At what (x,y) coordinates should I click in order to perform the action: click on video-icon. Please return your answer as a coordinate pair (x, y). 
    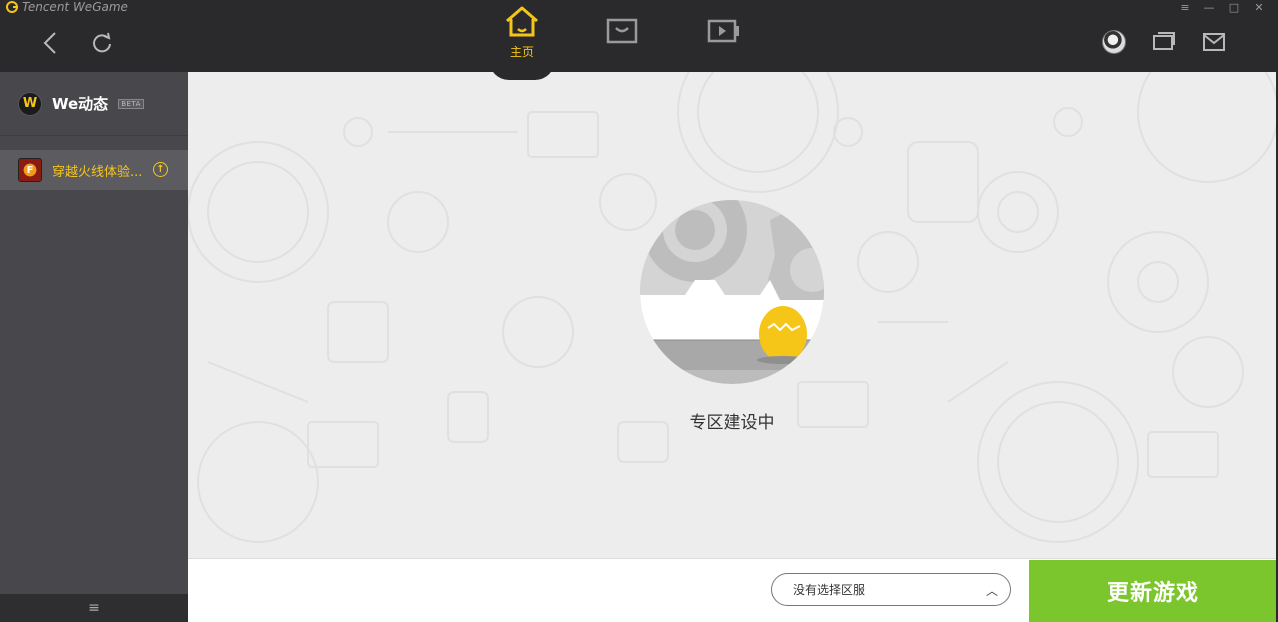
    Looking at the image, I should click on (723, 31).